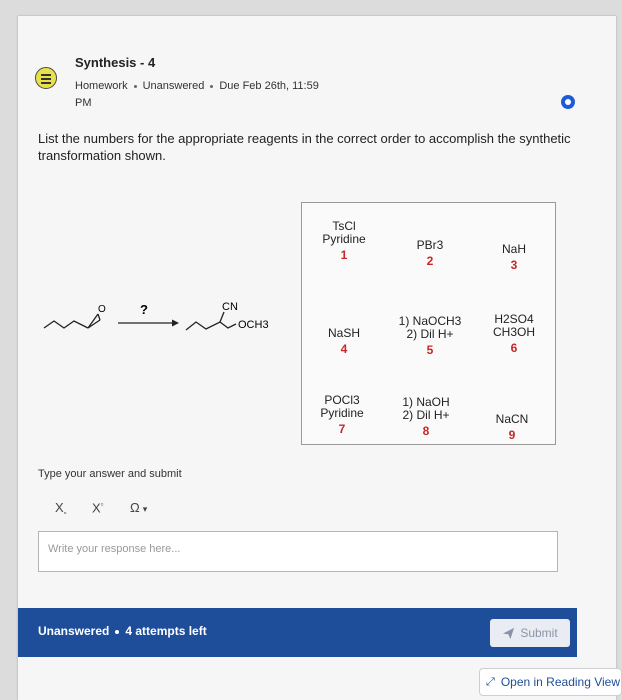 This screenshot has height=700, width=622. Describe the element at coordinates (430, 261) in the screenshot. I see `reagent-number: 2` at that location.